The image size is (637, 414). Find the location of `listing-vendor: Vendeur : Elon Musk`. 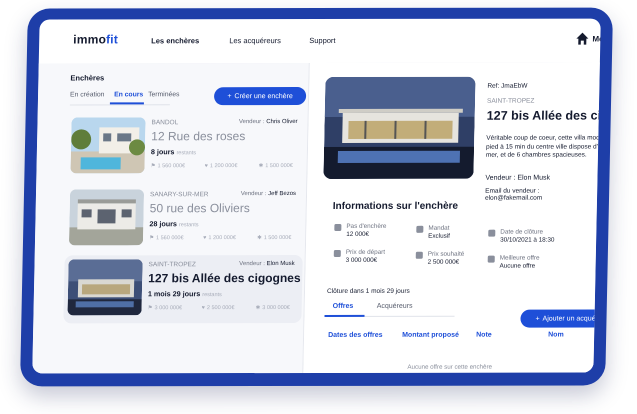

listing-vendor: Vendeur : Elon Musk is located at coordinates (267, 264).